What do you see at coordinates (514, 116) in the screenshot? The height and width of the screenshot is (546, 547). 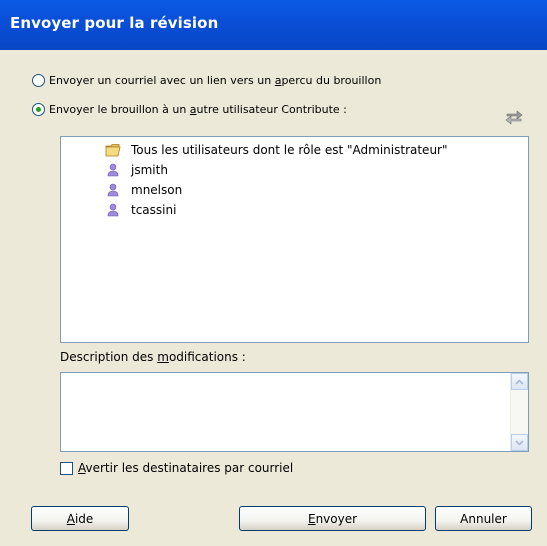 I see `swap-arrows-icon` at bounding box center [514, 116].